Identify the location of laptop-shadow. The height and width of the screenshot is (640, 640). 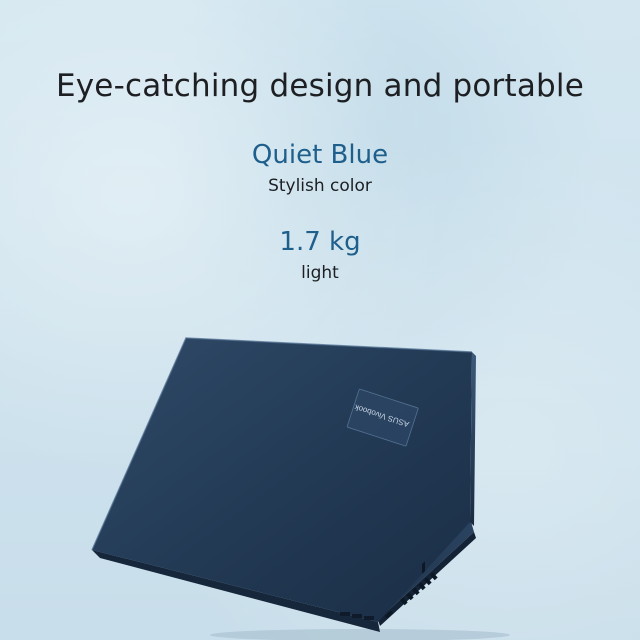
(360, 634).